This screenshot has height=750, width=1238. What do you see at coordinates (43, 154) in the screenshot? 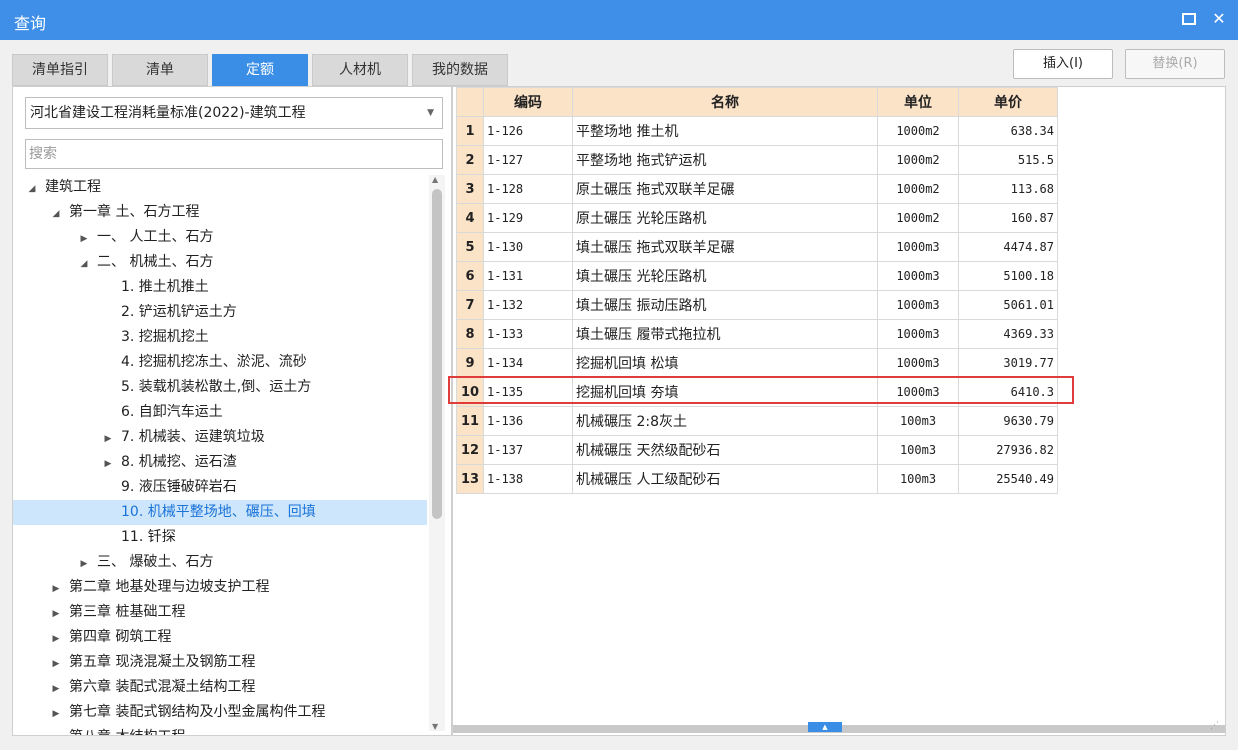
I see `search-placeholder: 搜索` at bounding box center [43, 154].